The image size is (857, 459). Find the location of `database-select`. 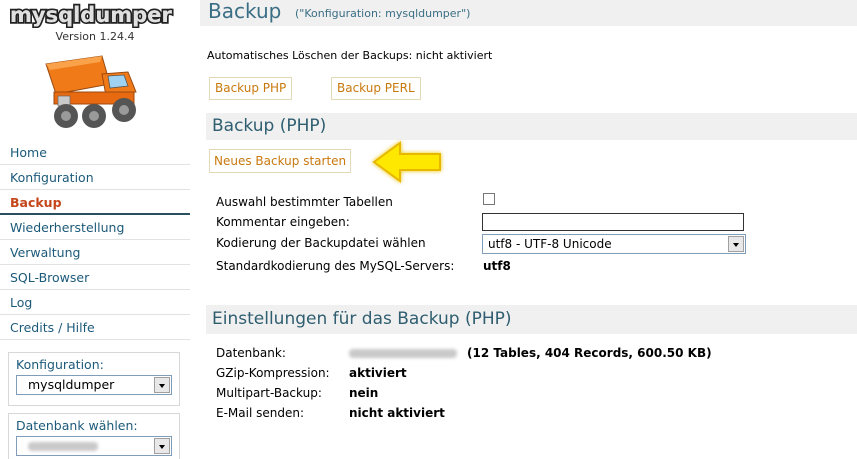

database-select is located at coordinates (94, 446).